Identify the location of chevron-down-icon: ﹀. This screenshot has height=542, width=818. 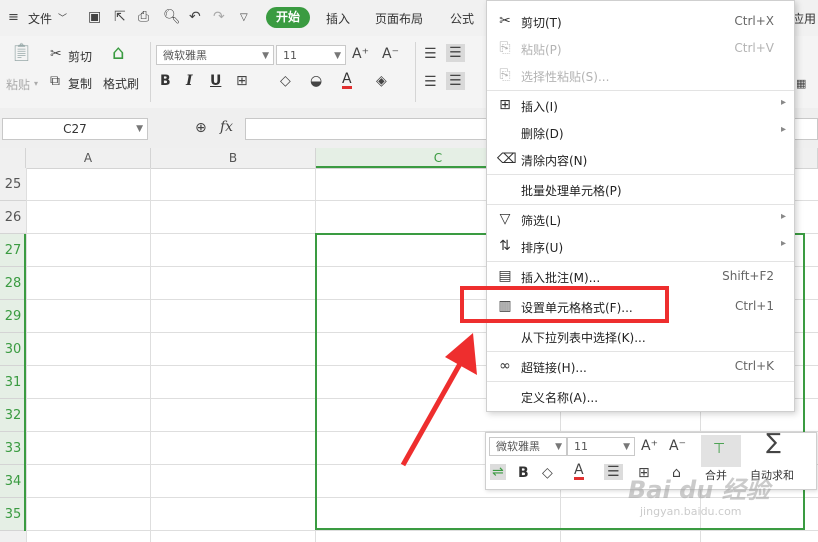
(62, 19).